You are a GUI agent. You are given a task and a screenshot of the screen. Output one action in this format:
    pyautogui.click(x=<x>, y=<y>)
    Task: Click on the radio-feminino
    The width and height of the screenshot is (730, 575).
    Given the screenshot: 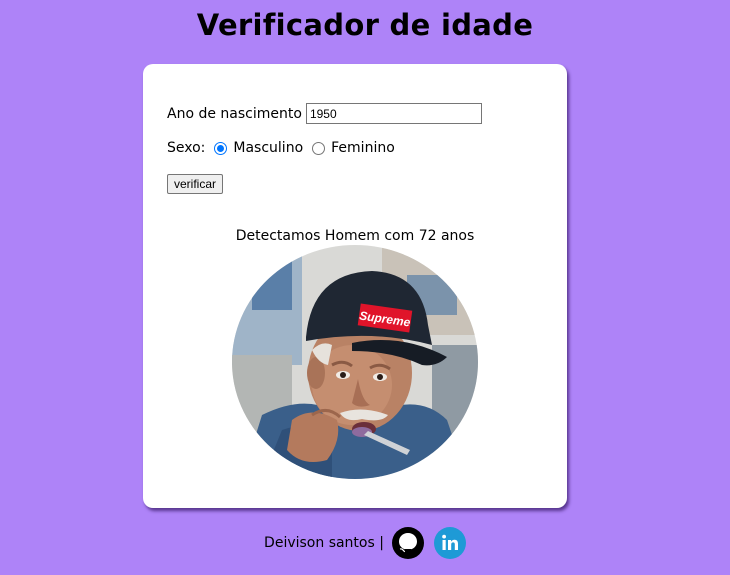 What is the action you would take?
    pyautogui.click(x=319, y=148)
    